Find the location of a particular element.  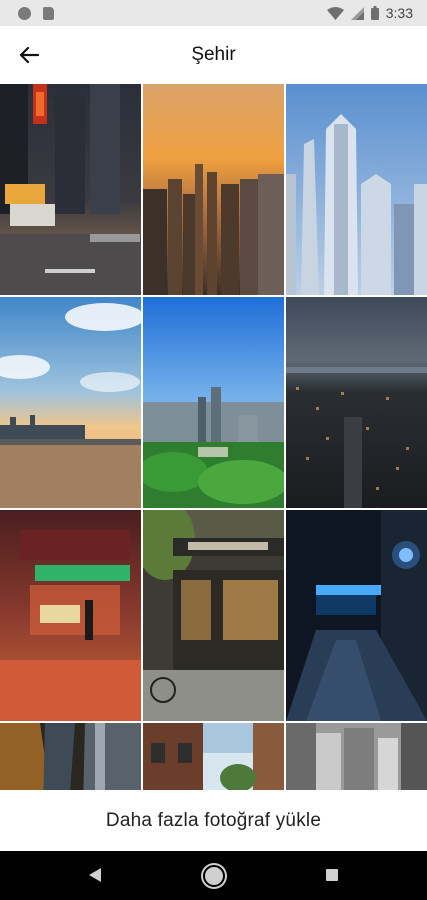

cell-signal-icon is located at coordinates (357, 13).